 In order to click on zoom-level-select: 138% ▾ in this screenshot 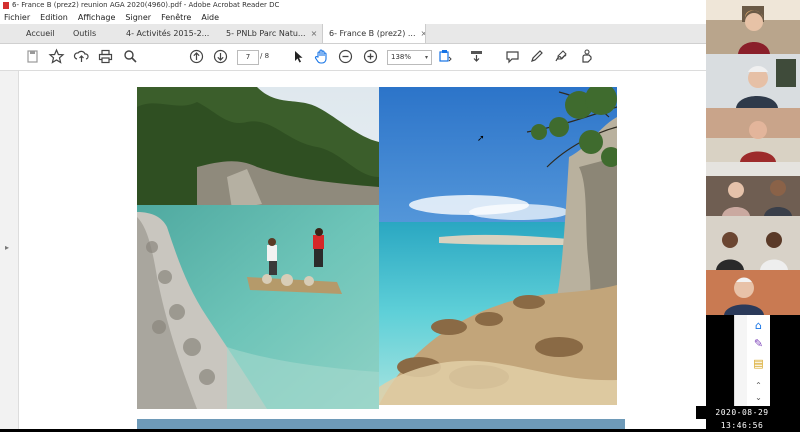, I will do `click(409, 57)`.